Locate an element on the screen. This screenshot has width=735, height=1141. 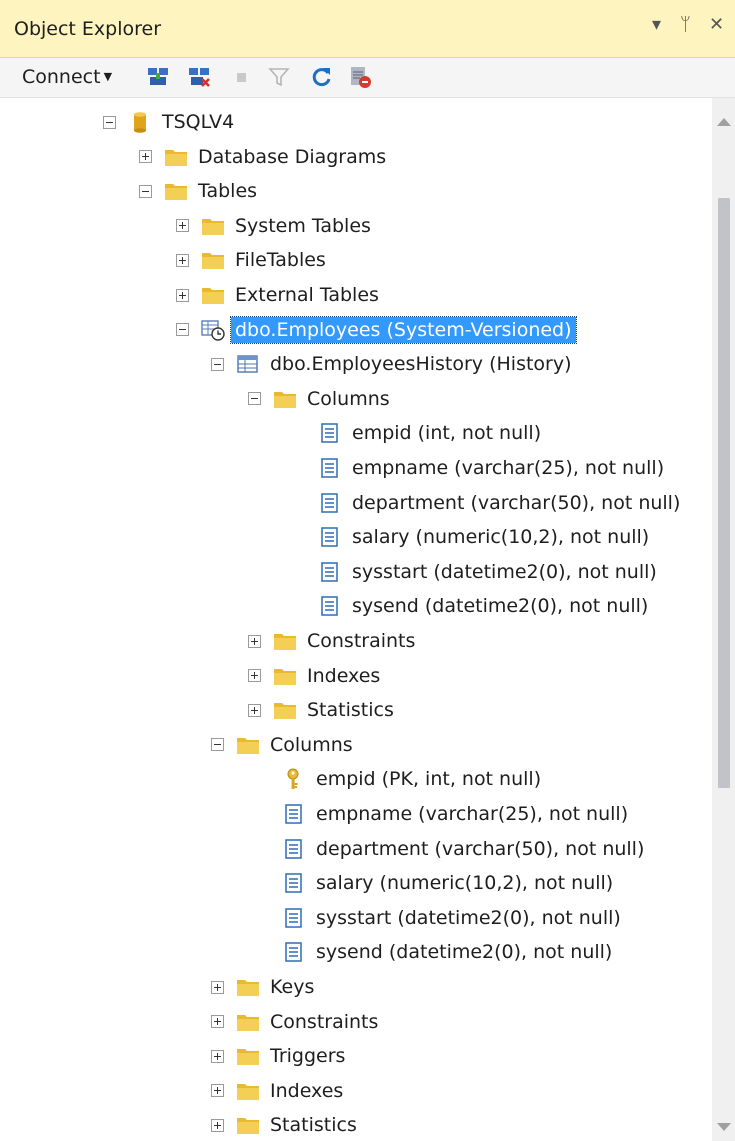
tree-node: Tables is located at coordinates (200, 191).